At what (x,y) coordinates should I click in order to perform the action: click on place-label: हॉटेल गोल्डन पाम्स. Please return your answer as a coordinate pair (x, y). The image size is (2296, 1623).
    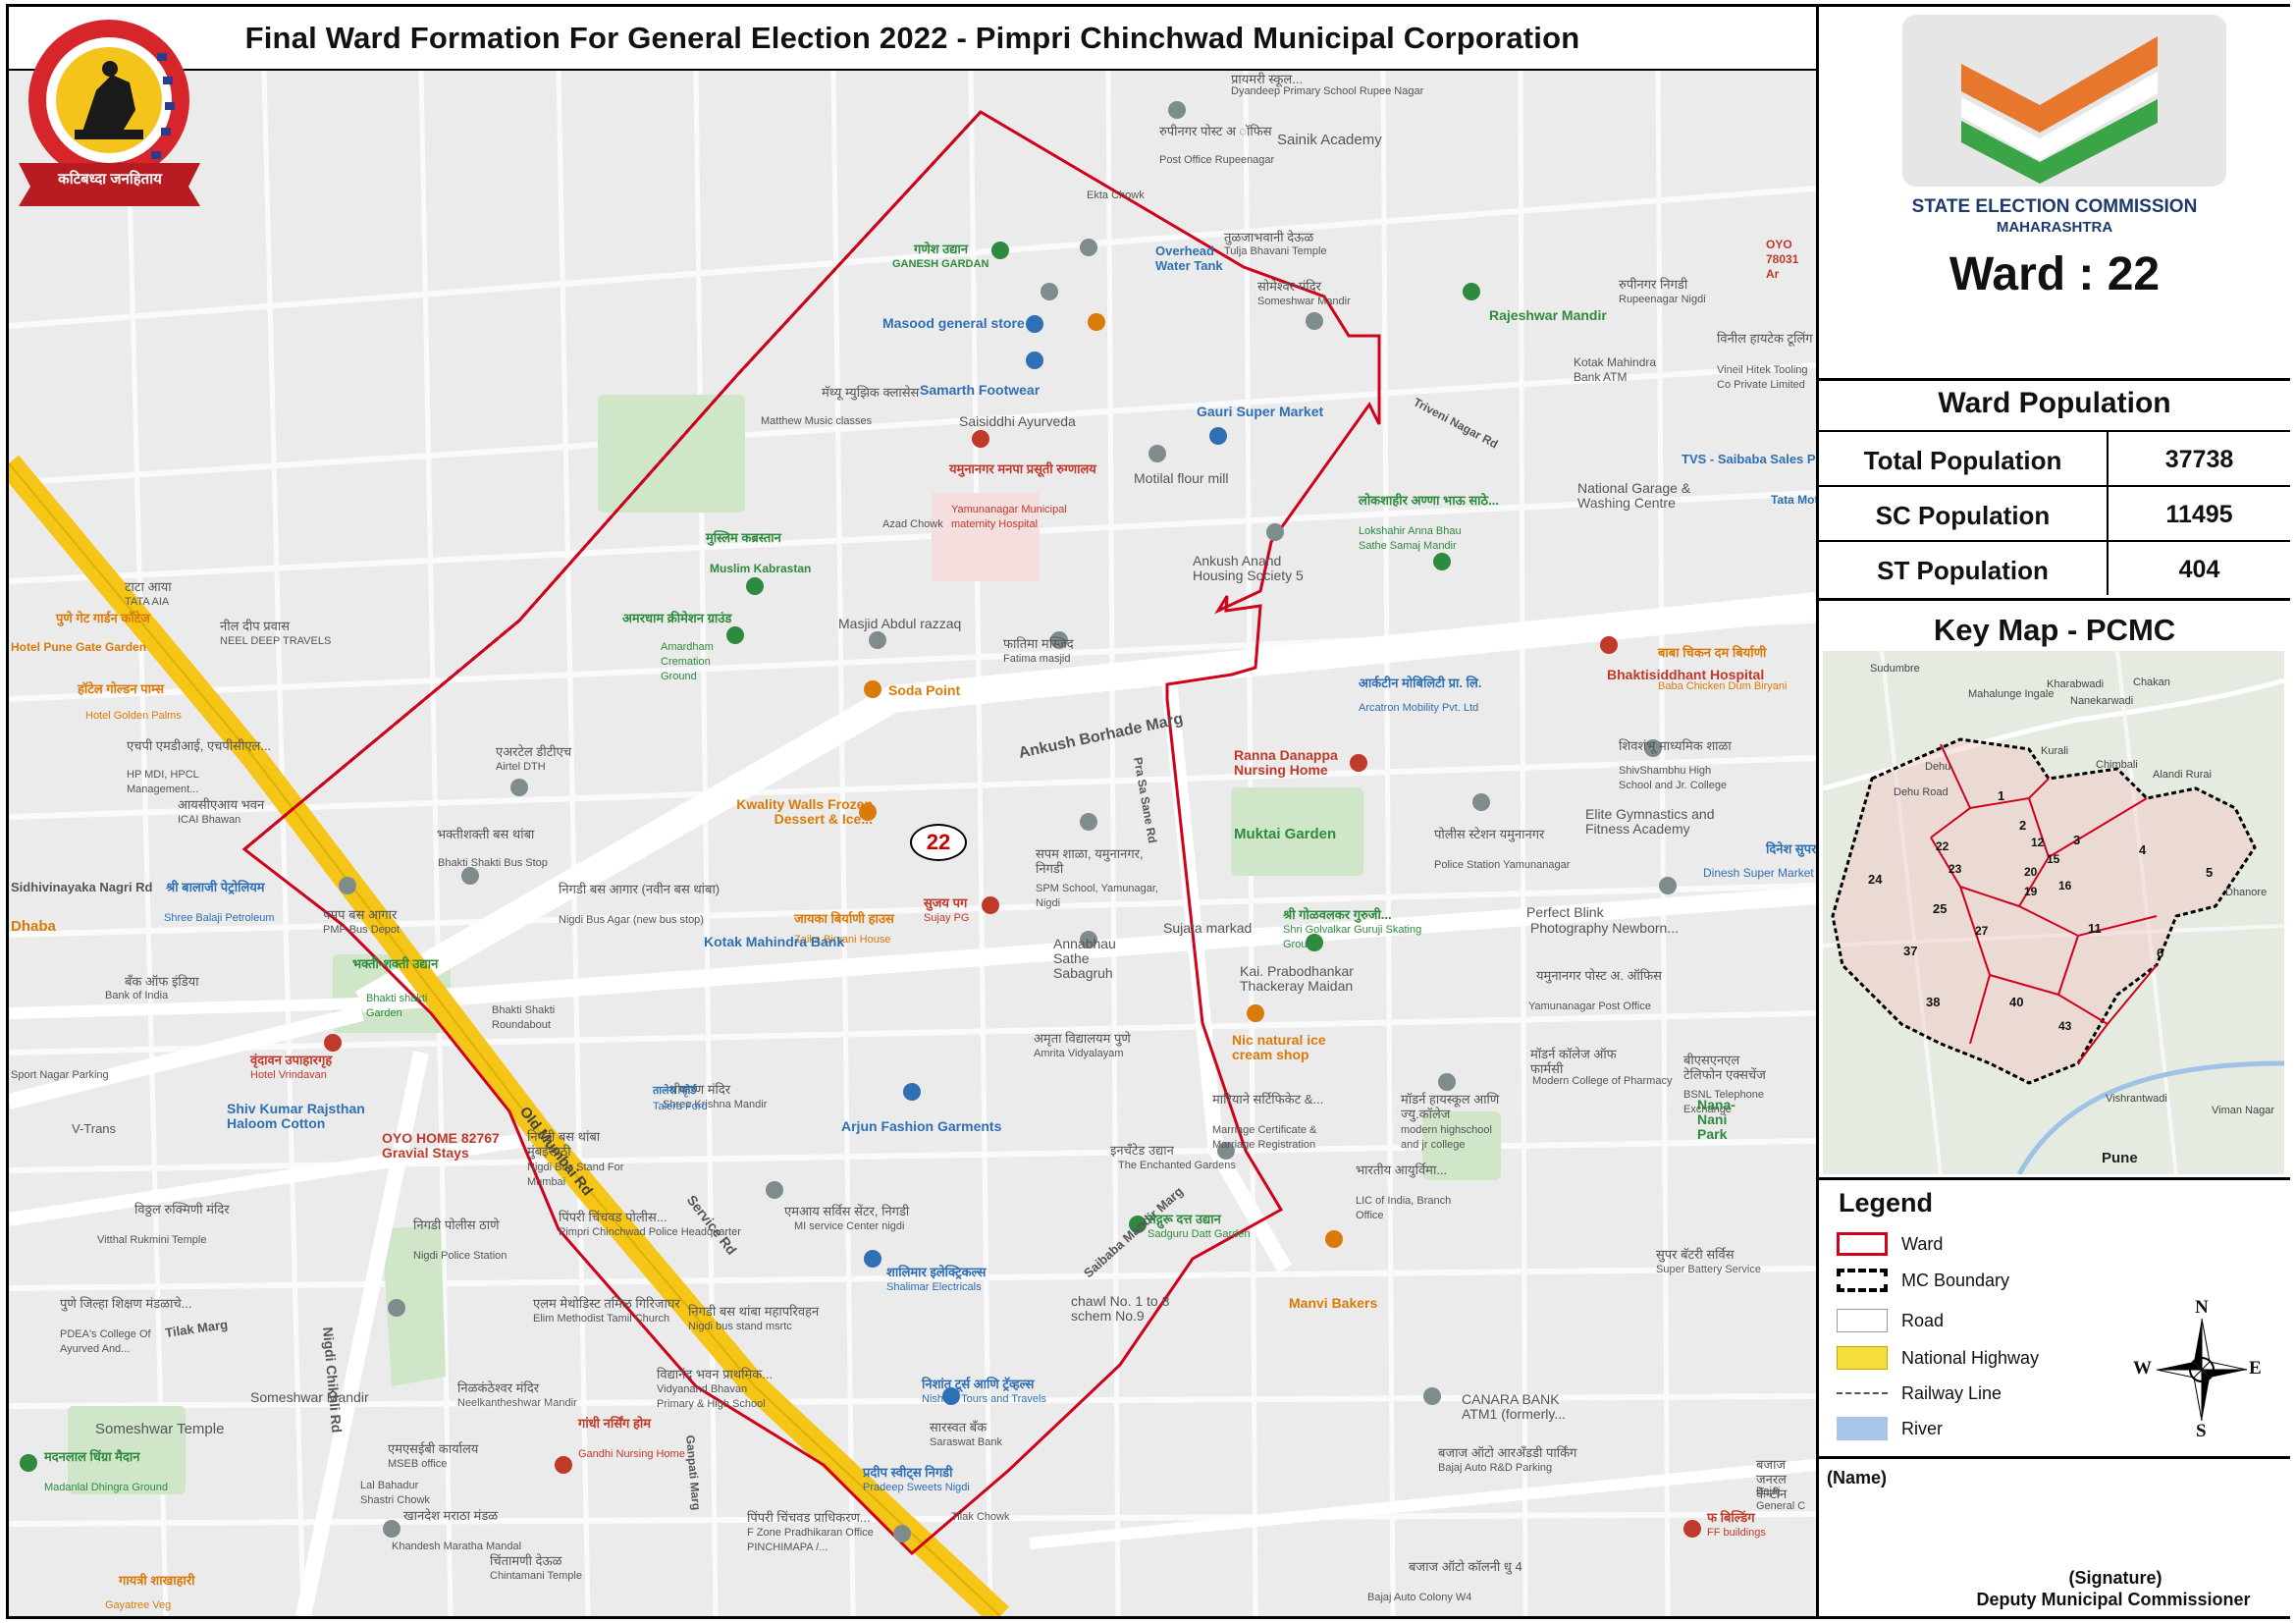
    Looking at the image, I should click on (121, 688).